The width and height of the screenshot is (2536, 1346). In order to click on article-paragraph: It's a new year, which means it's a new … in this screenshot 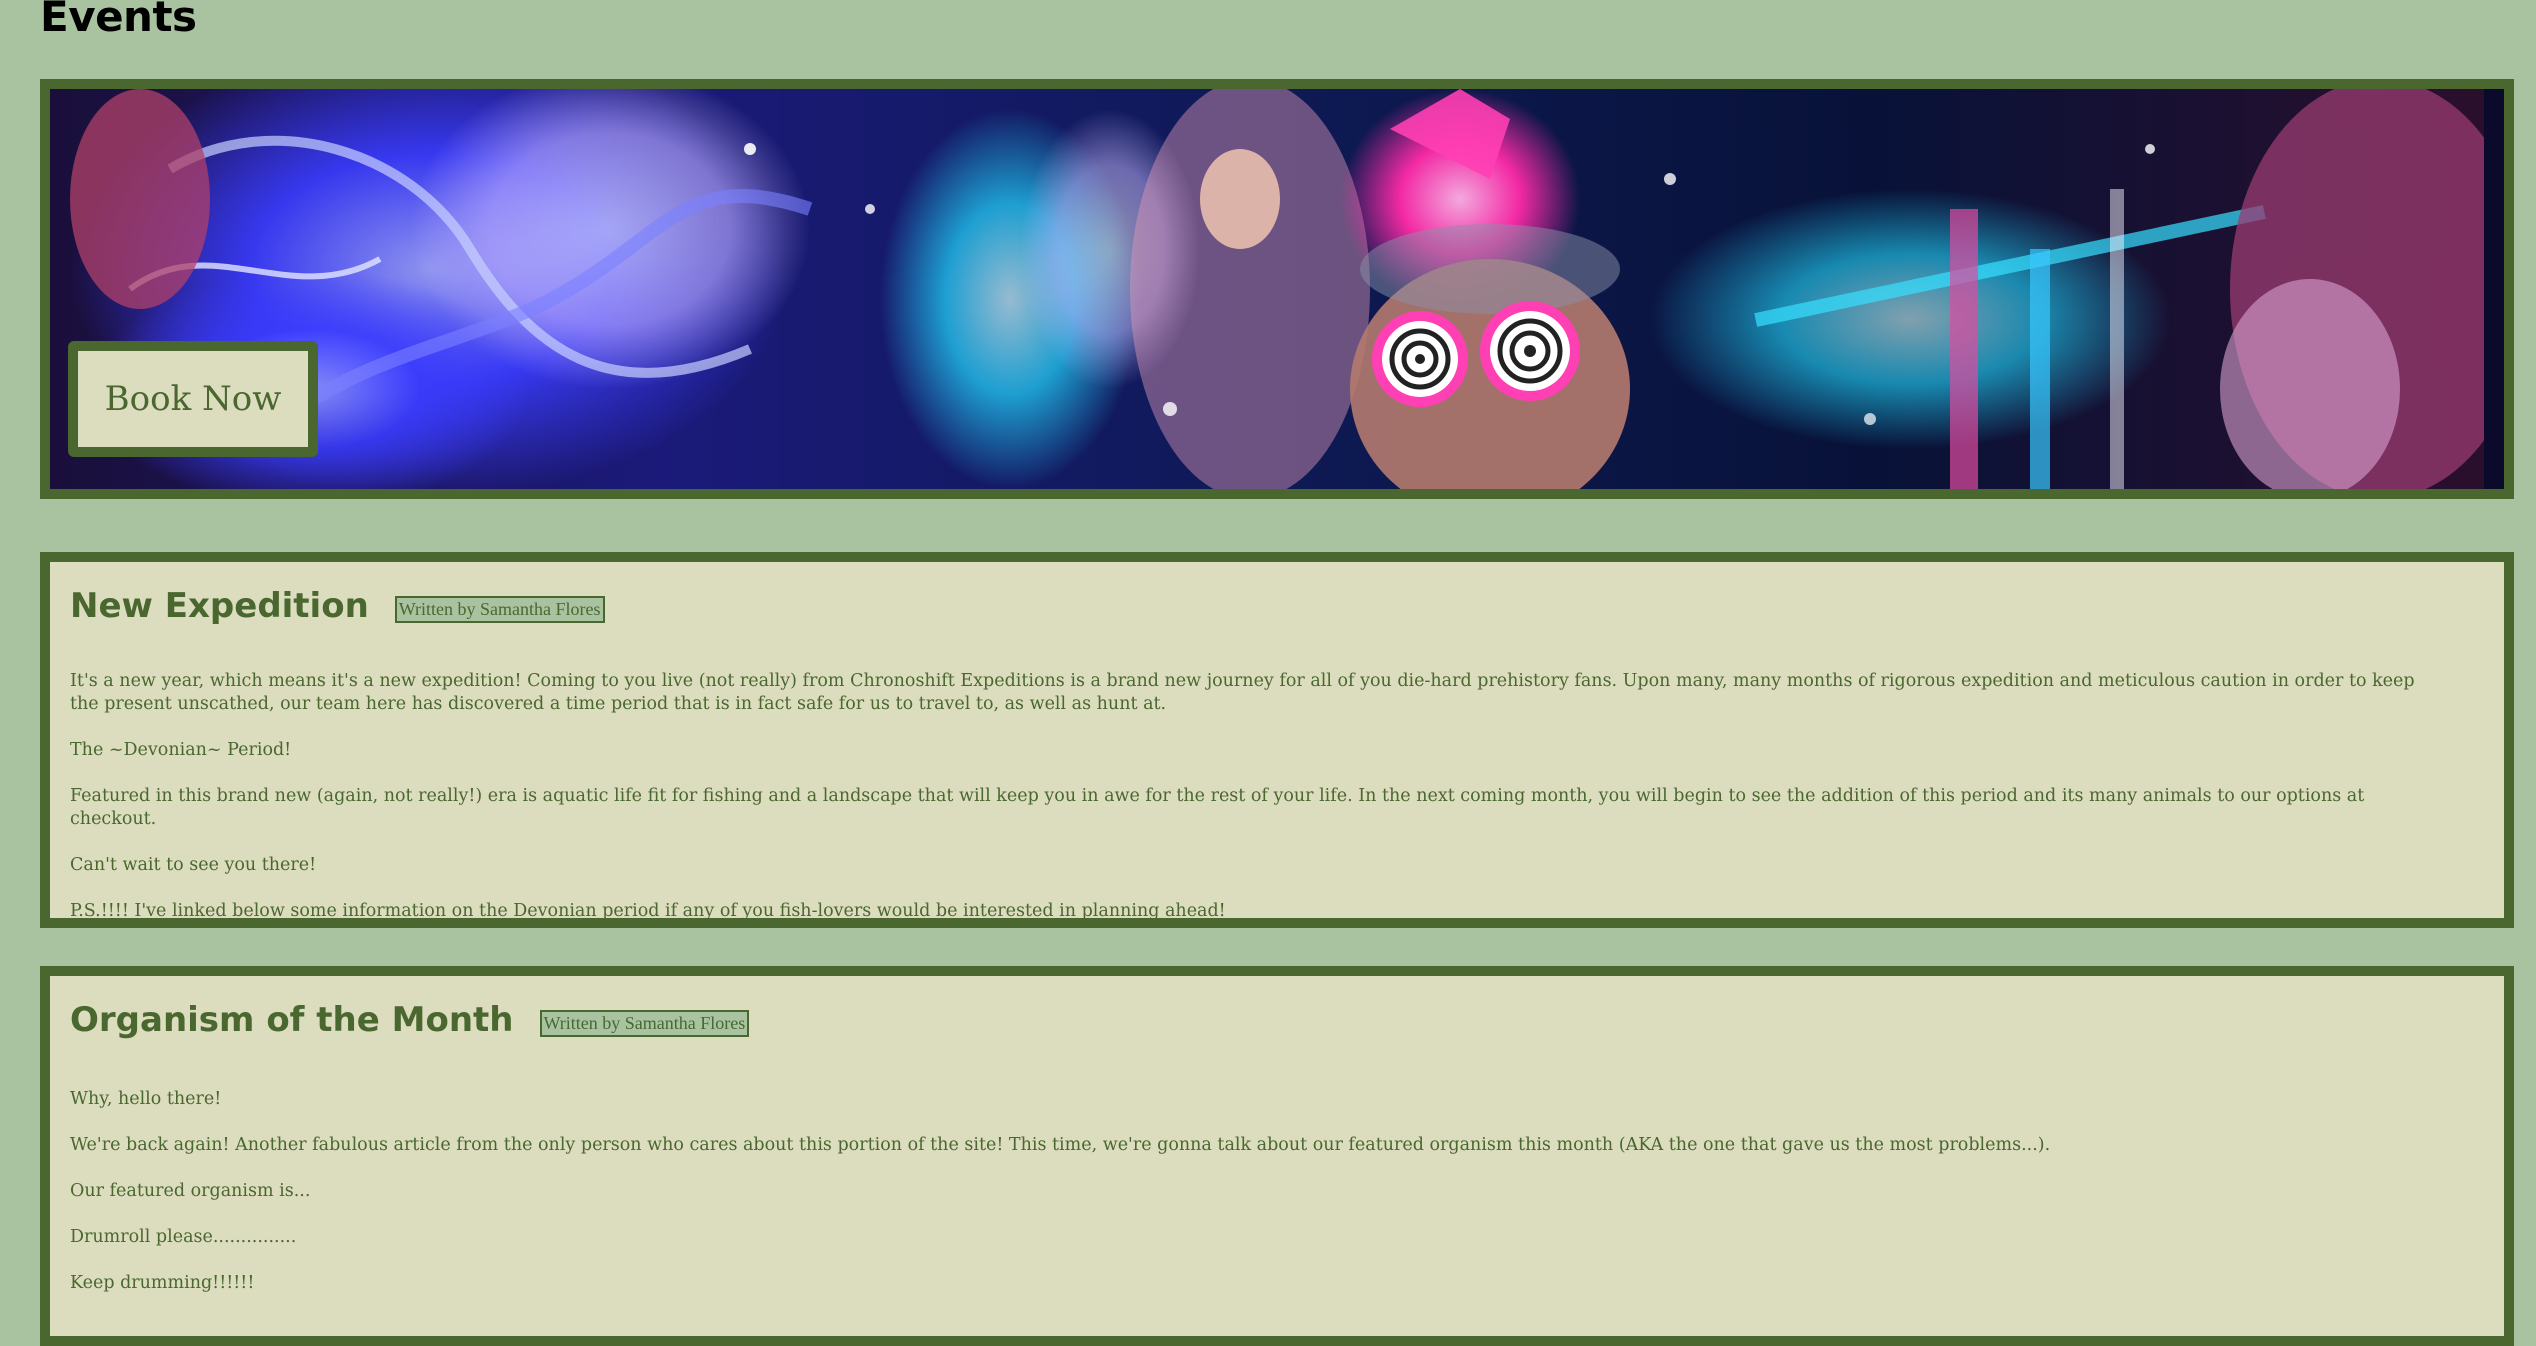, I will do `click(1242, 692)`.